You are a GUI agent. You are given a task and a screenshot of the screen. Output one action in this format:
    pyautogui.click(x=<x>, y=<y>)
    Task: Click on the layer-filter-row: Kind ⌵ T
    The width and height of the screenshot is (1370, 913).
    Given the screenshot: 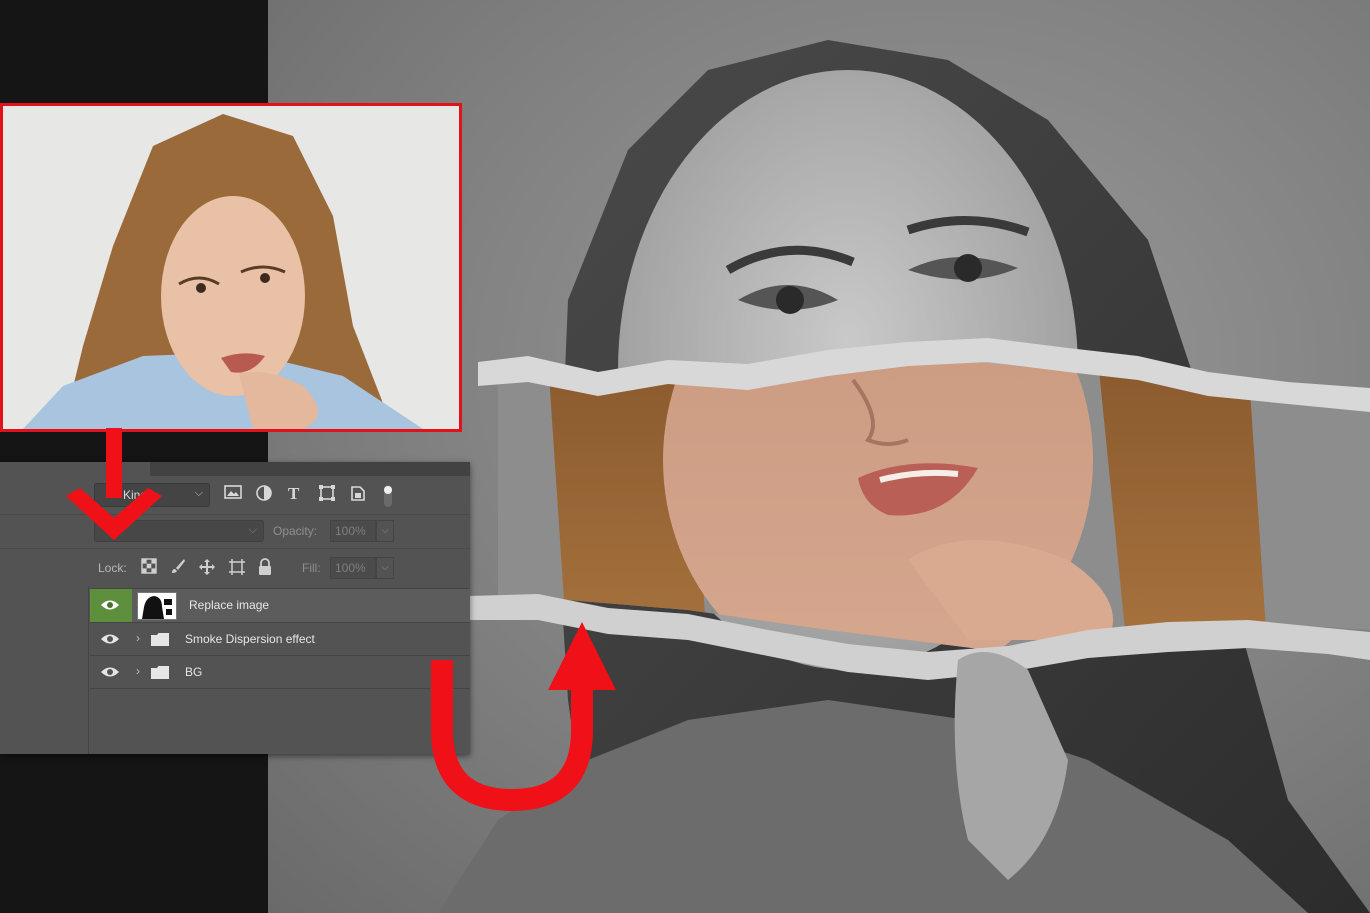 What is the action you would take?
    pyautogui.click(x=235, y=497)
    